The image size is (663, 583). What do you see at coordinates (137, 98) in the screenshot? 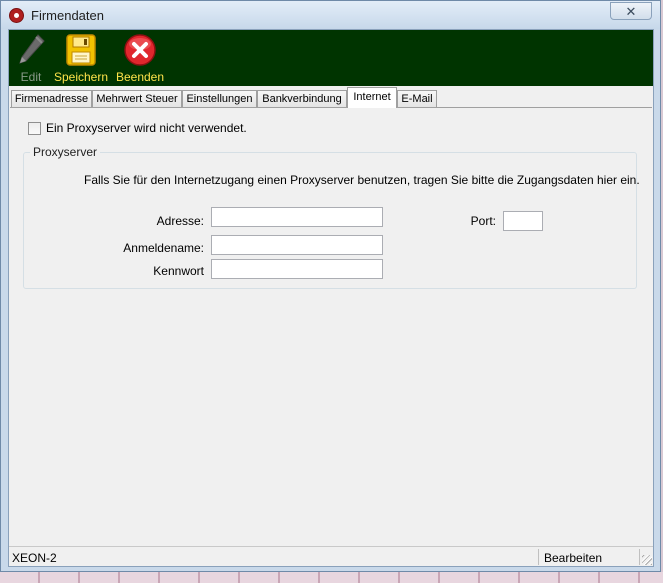
I see `tab-mehrwert-steuer: Mehrwert Steuer` at bounding box center [137, 98].